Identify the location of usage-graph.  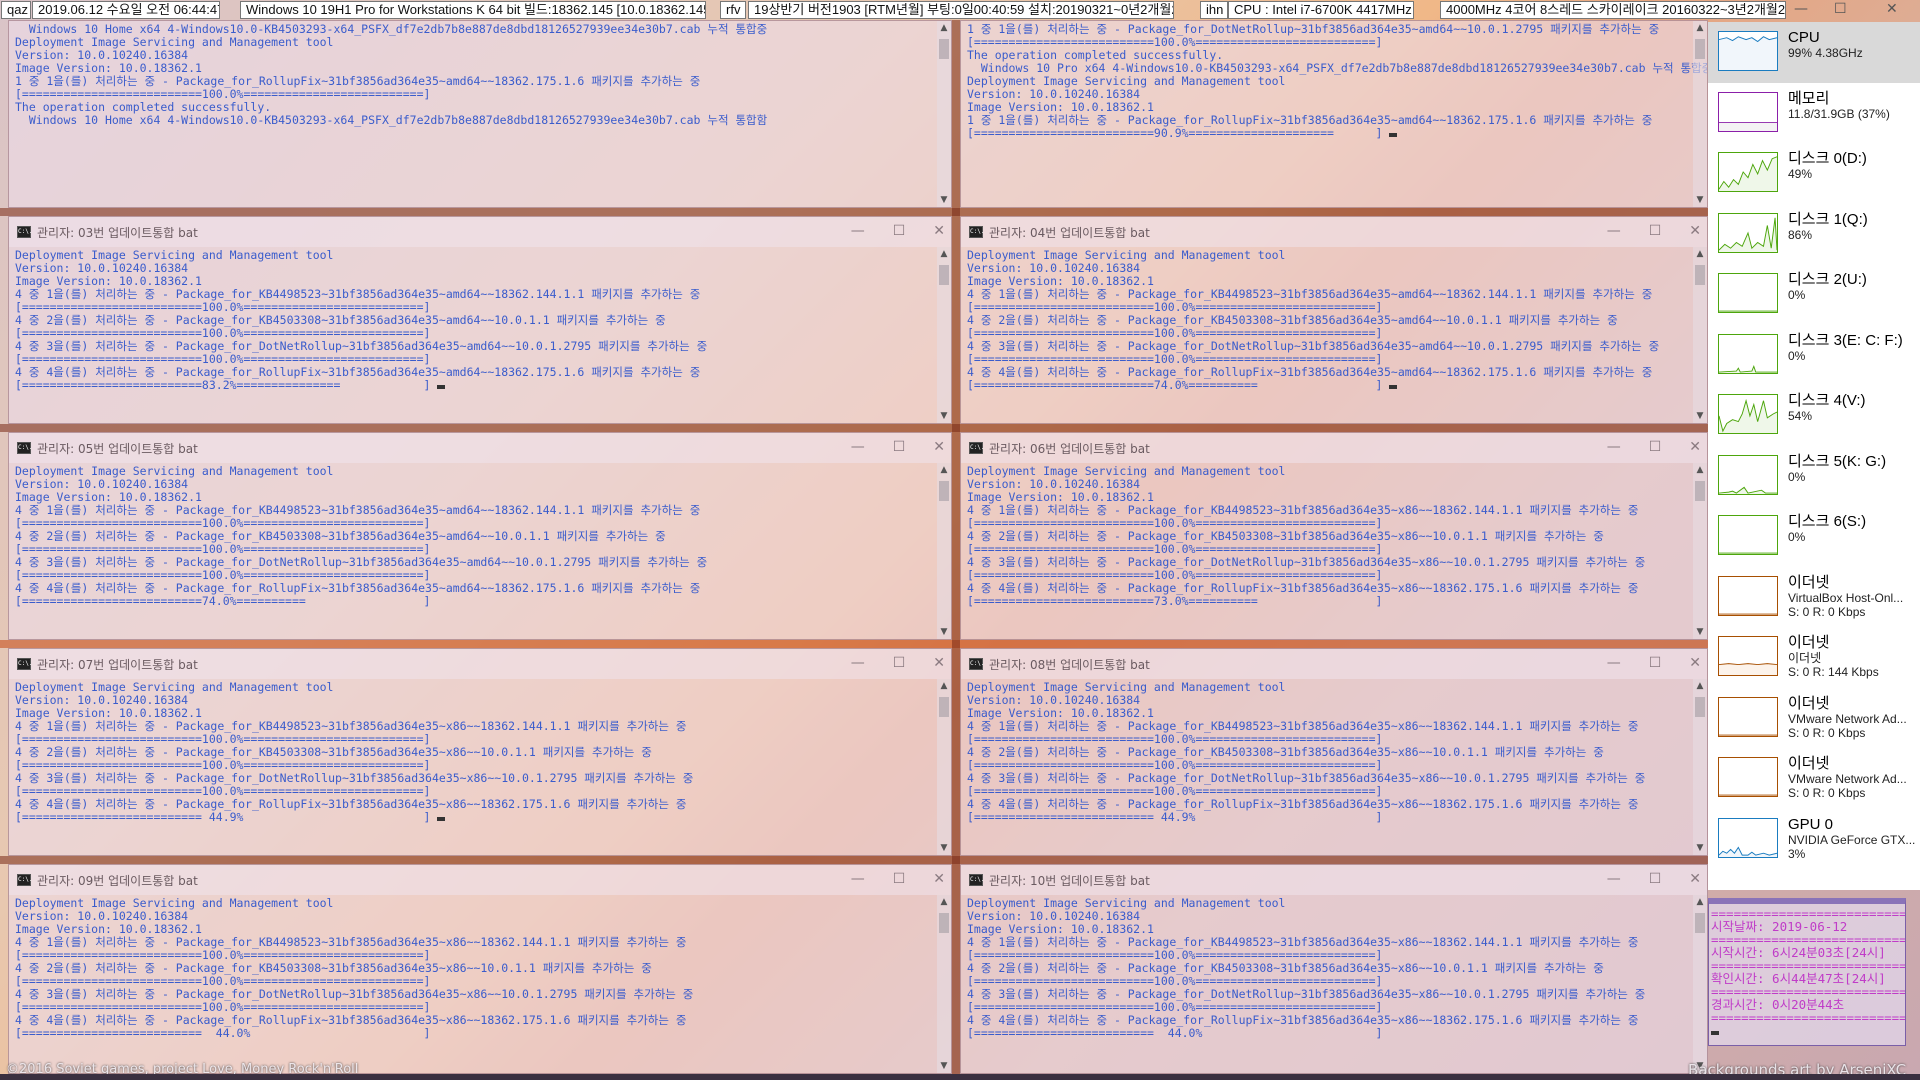
(1748, 51).